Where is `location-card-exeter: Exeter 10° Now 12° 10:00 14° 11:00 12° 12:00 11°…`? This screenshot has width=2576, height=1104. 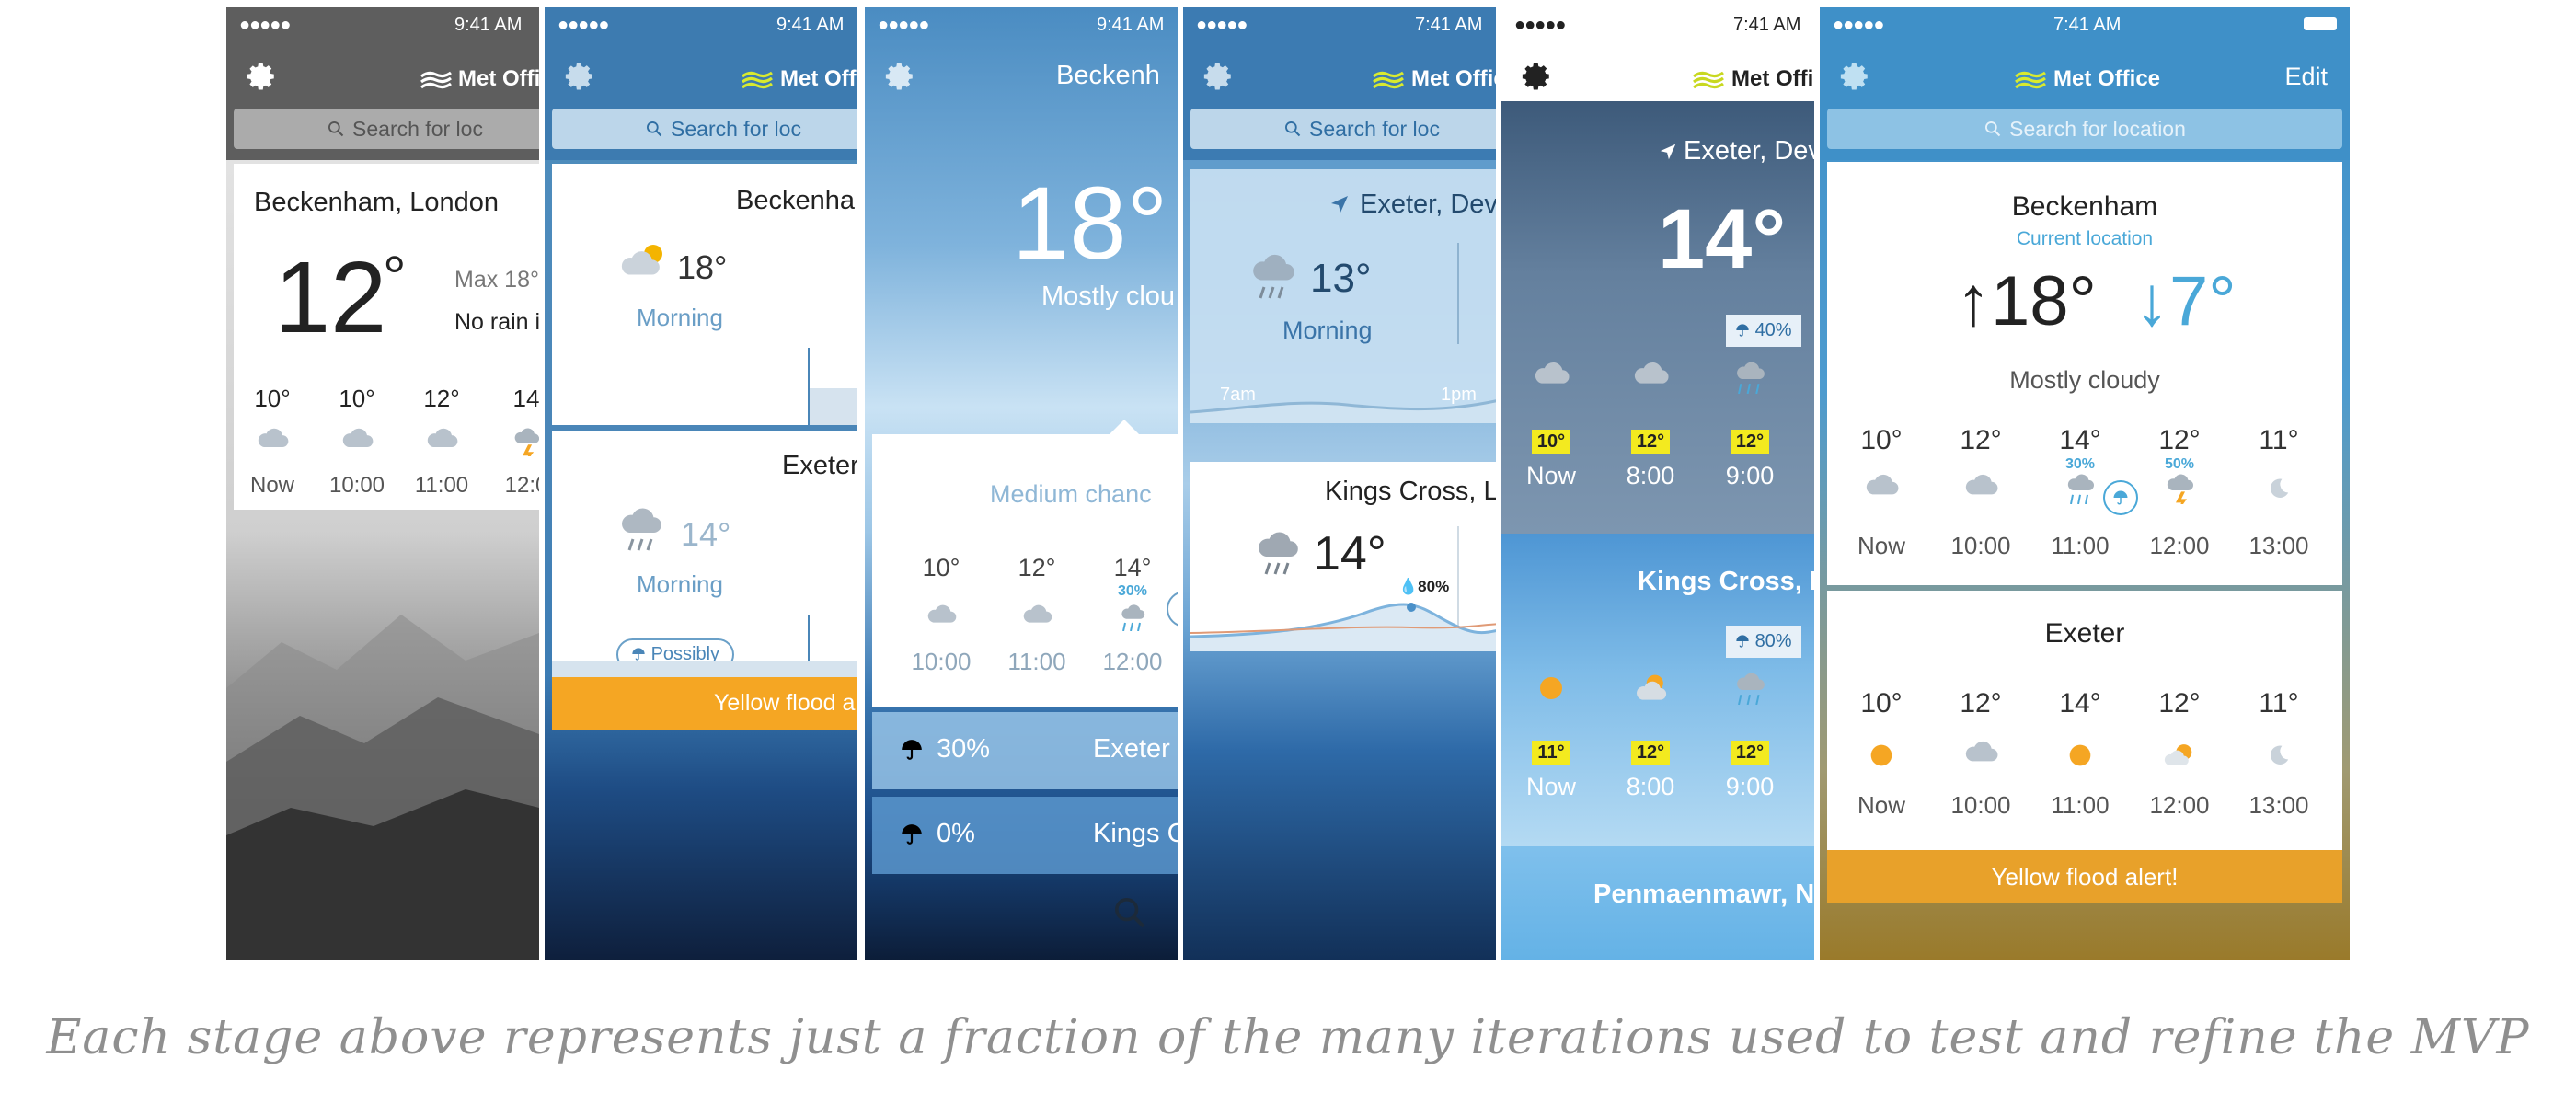 location-card-exeter: Exeter 10° Now 12° 10:00 14° 11:00 12° 12:00 11°… is located at coordinates (2084, 720).